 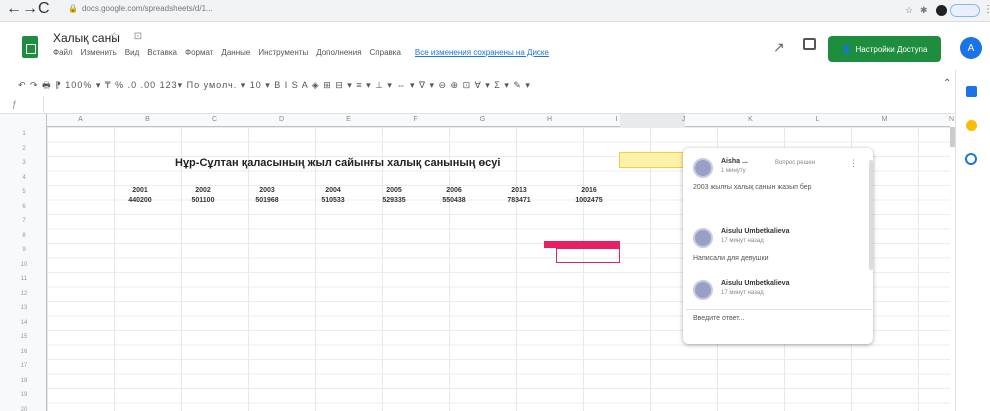 What do you see at coordinates (385, 52) in the screenshot?
I see `menu-help: Справка` at bounding box center [385, 52].